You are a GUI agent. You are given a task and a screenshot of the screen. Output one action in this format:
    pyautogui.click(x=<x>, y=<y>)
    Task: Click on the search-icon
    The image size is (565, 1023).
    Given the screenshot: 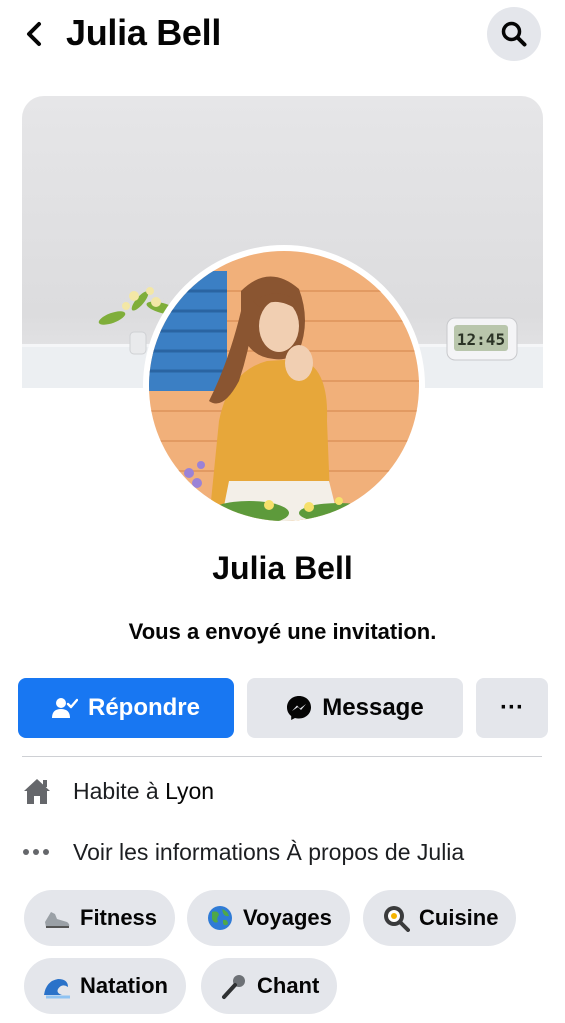 What is the action you would take?
    pyautogui.click(x=514, y=34)
    